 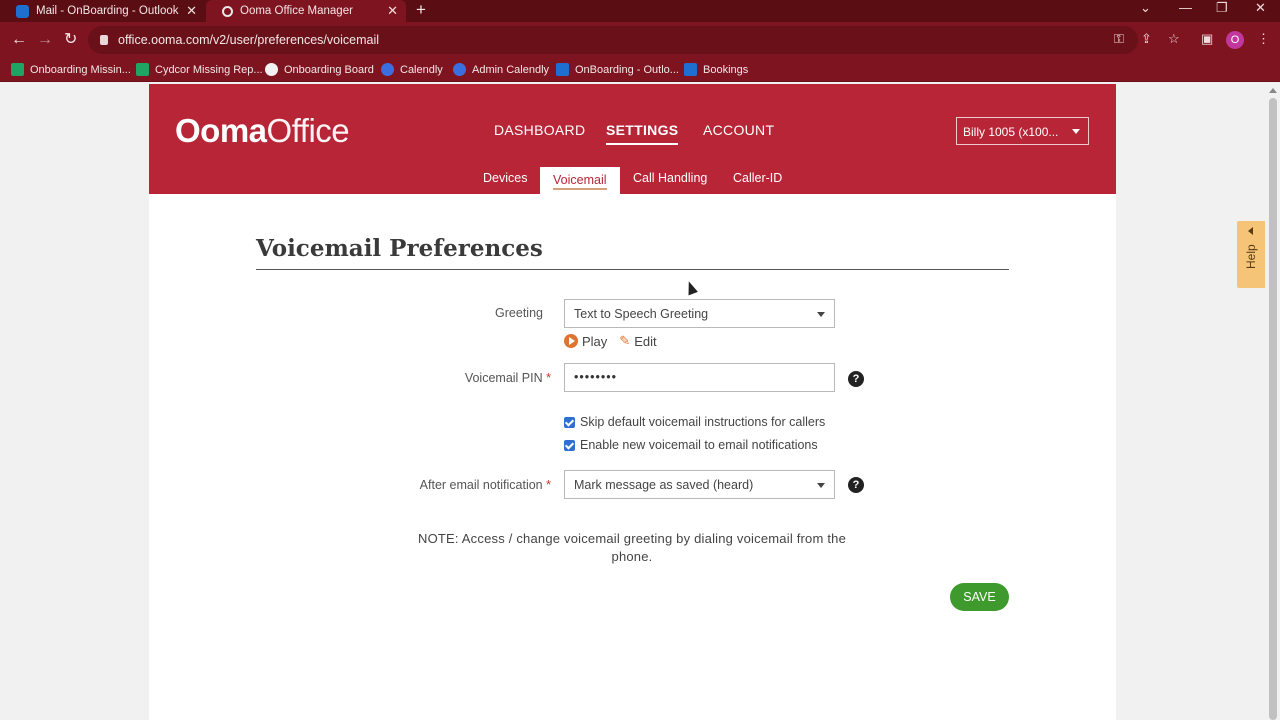 What do you see at coordinates (329, 69) in the screenshot?
I see `bookmark-label: Onboarding Board` at bounding box center [329, 69].